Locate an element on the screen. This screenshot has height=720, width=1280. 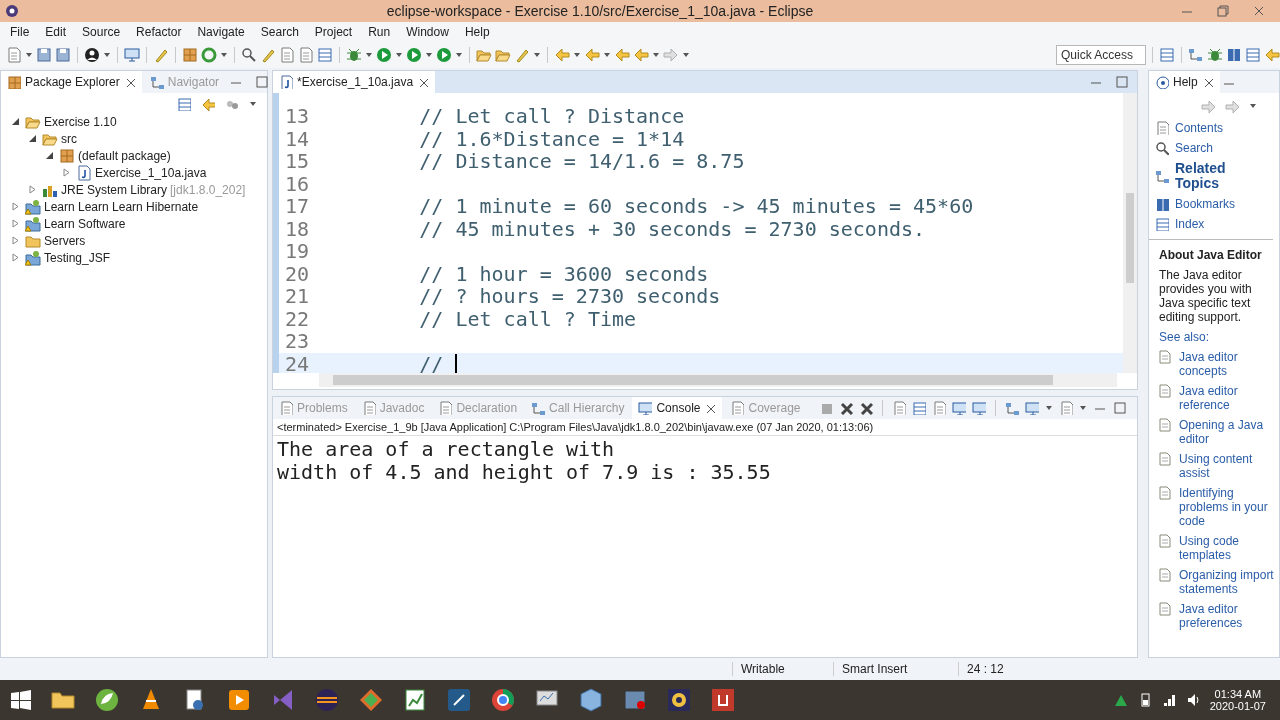
tree-item: (default package) is located at coordinates (124, 155).